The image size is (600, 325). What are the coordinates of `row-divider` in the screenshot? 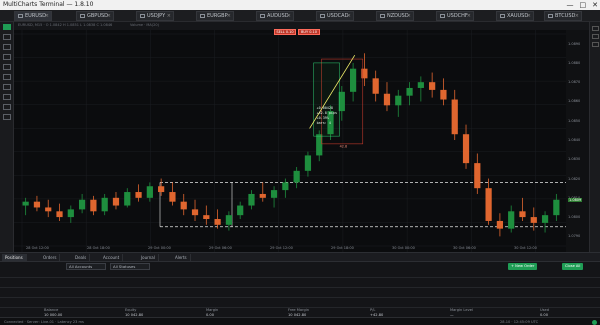 It's located at (300, 287).